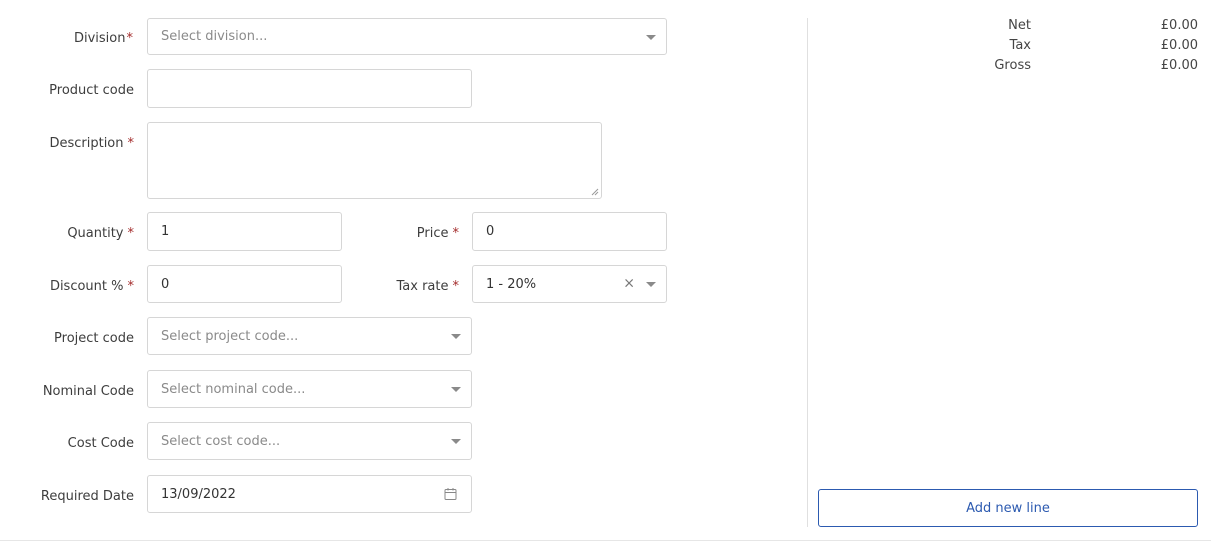 This screenshot has height=544, width=1211. What do you see at coordinates (244, 284) in the screenshot?
I see `discount-input: 0` at bounding box center [244, 284].